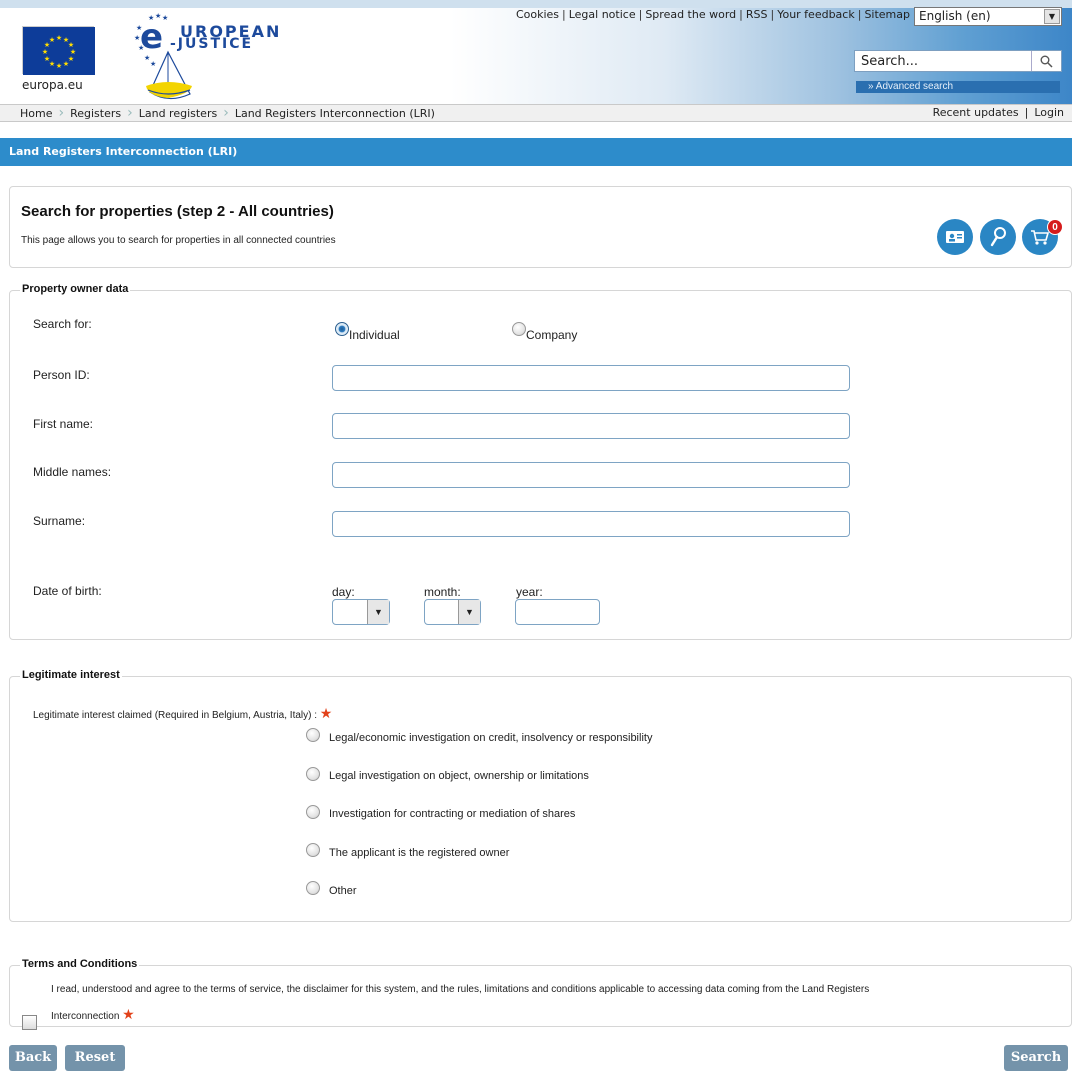 The width and height of the screenshot is (1072, 1080). Describe the element at coordinates (67, 591) in the screenshot. I see `date-of-birth-label: Date of birth:` at that location.